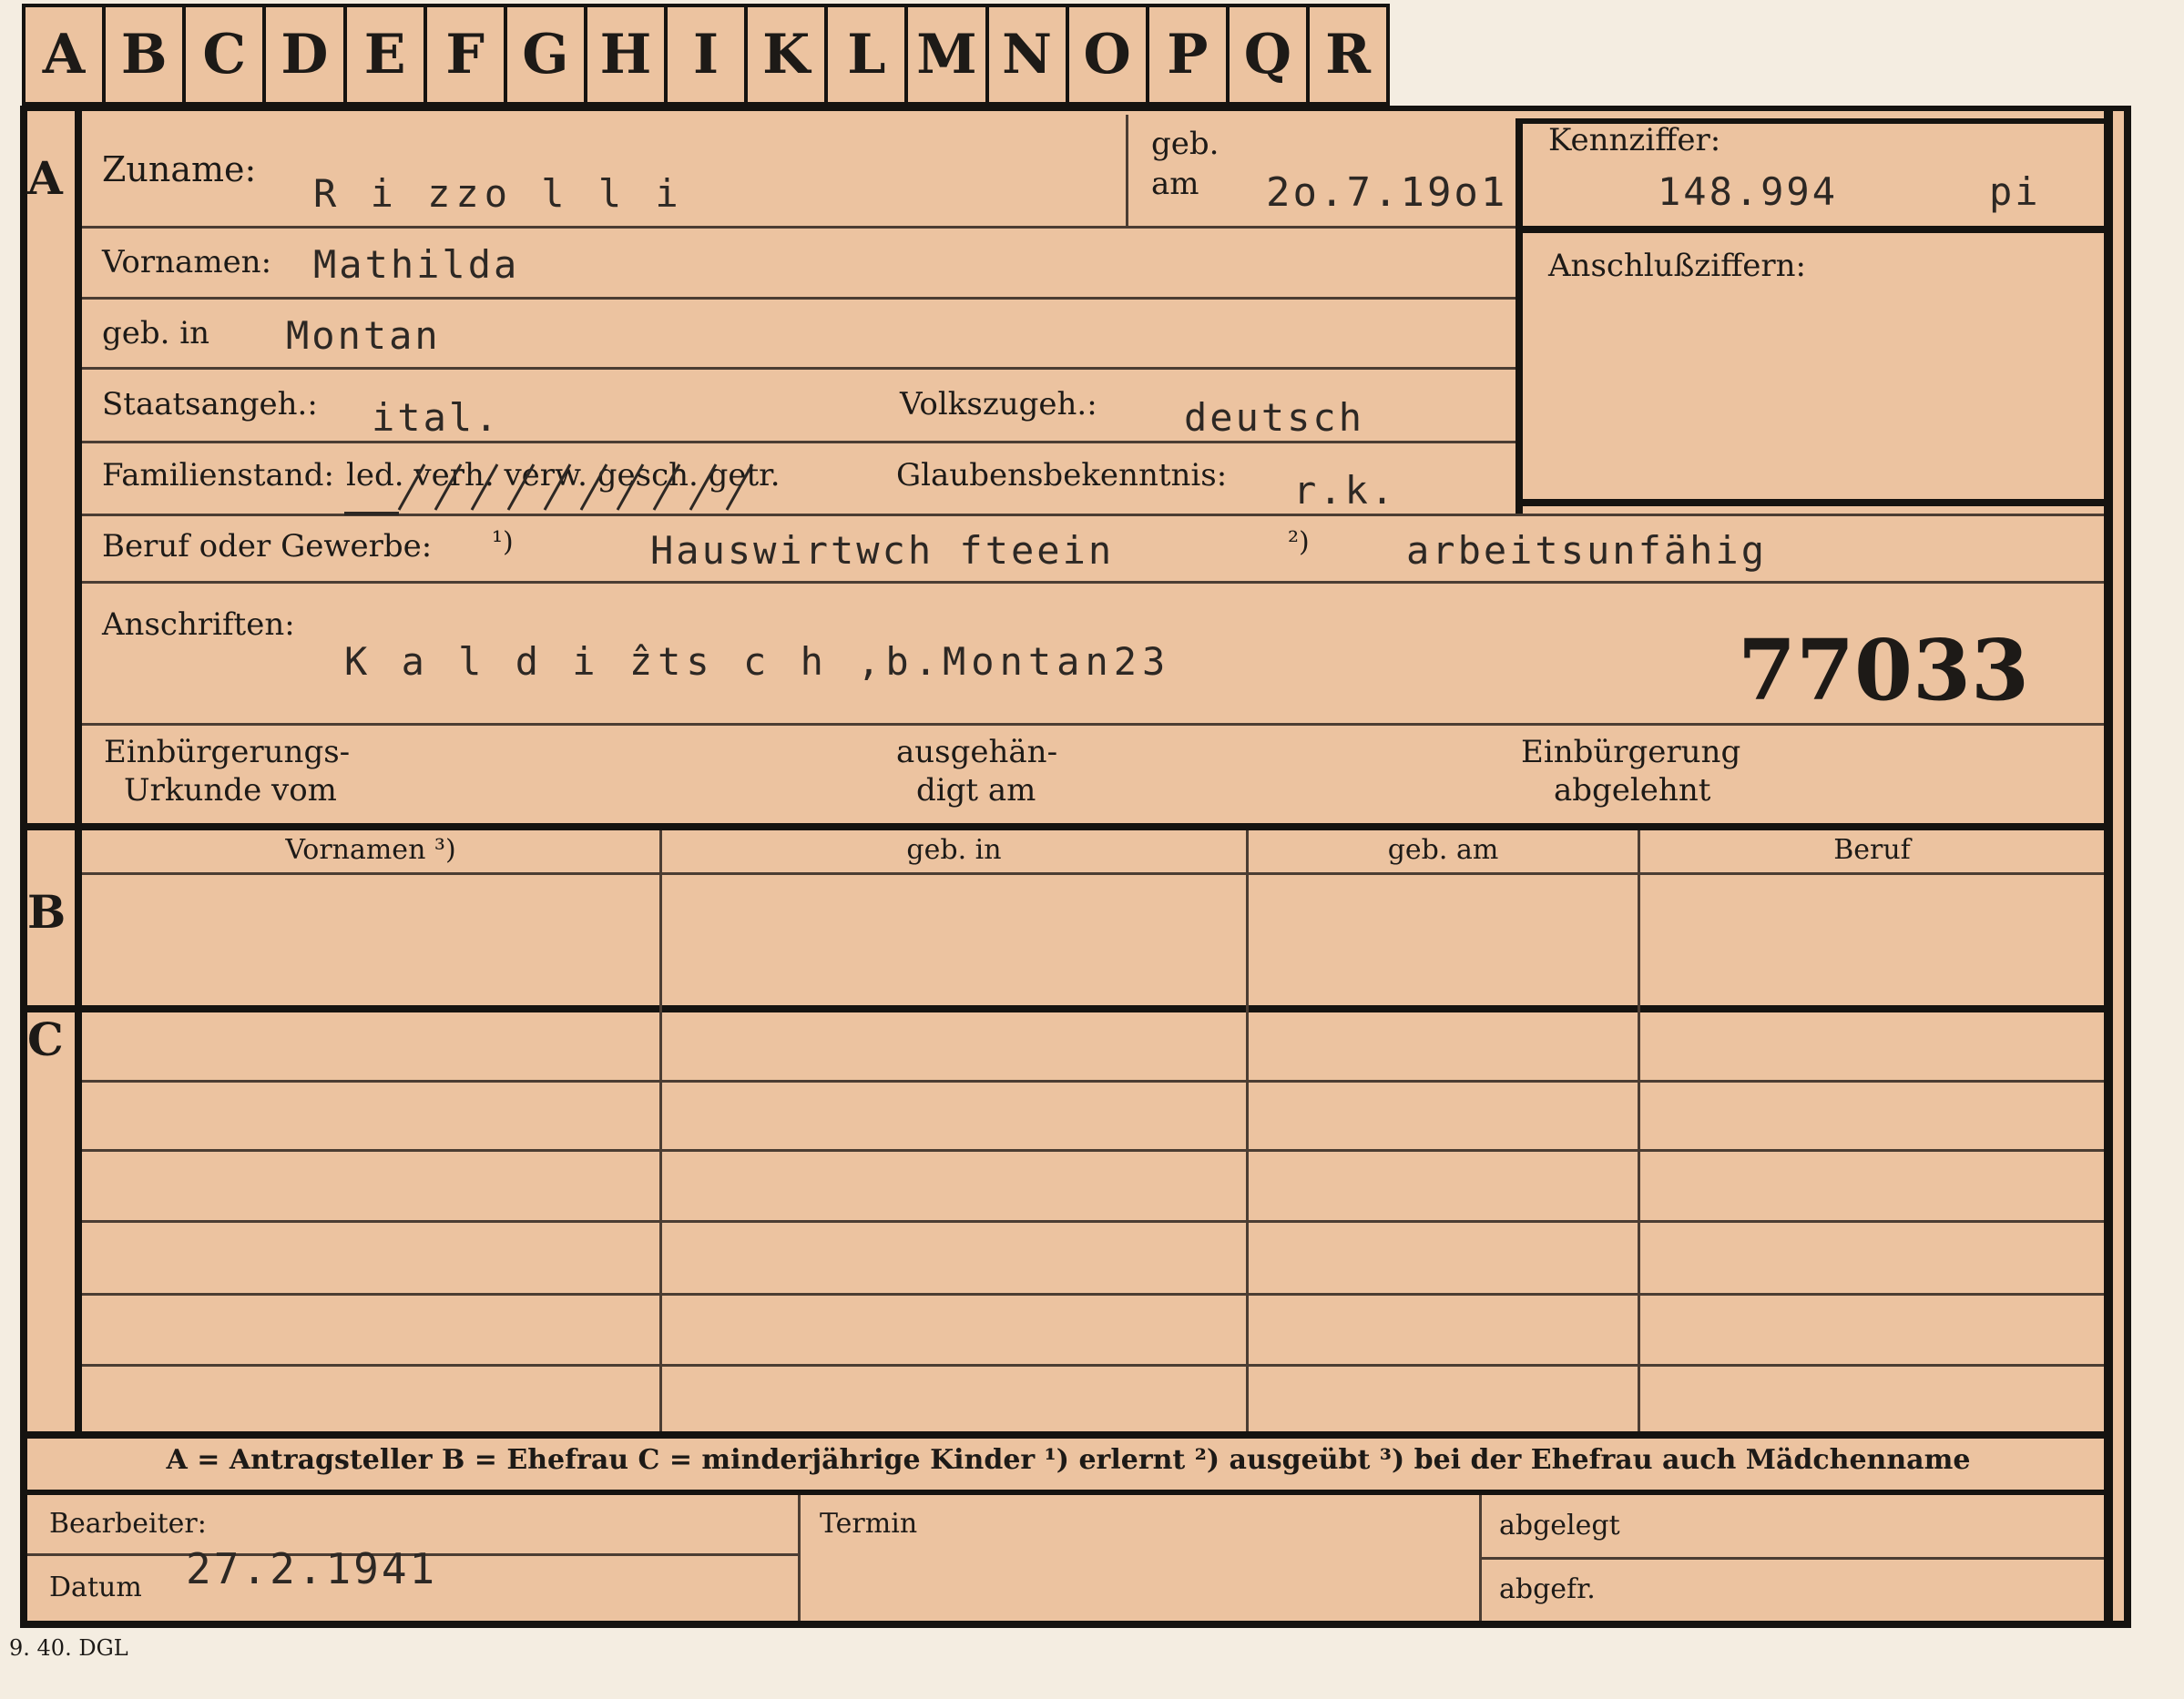 The height and width of the screenshot is (1699, 2184). Describe the element at coordinates (1062, 475) in the screenshot. I see `glaubensbekenntnis-label: Glaubensbekenntnis:` at that location.